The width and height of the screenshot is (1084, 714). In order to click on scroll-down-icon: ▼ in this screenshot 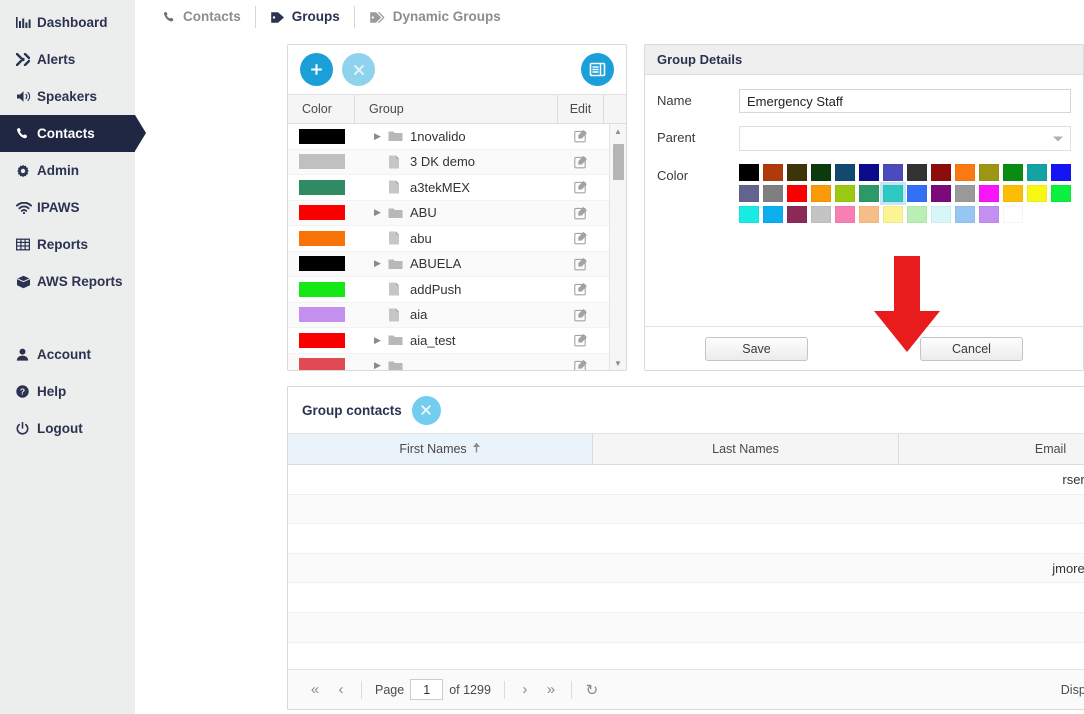, I will do `click(618, 363)`.